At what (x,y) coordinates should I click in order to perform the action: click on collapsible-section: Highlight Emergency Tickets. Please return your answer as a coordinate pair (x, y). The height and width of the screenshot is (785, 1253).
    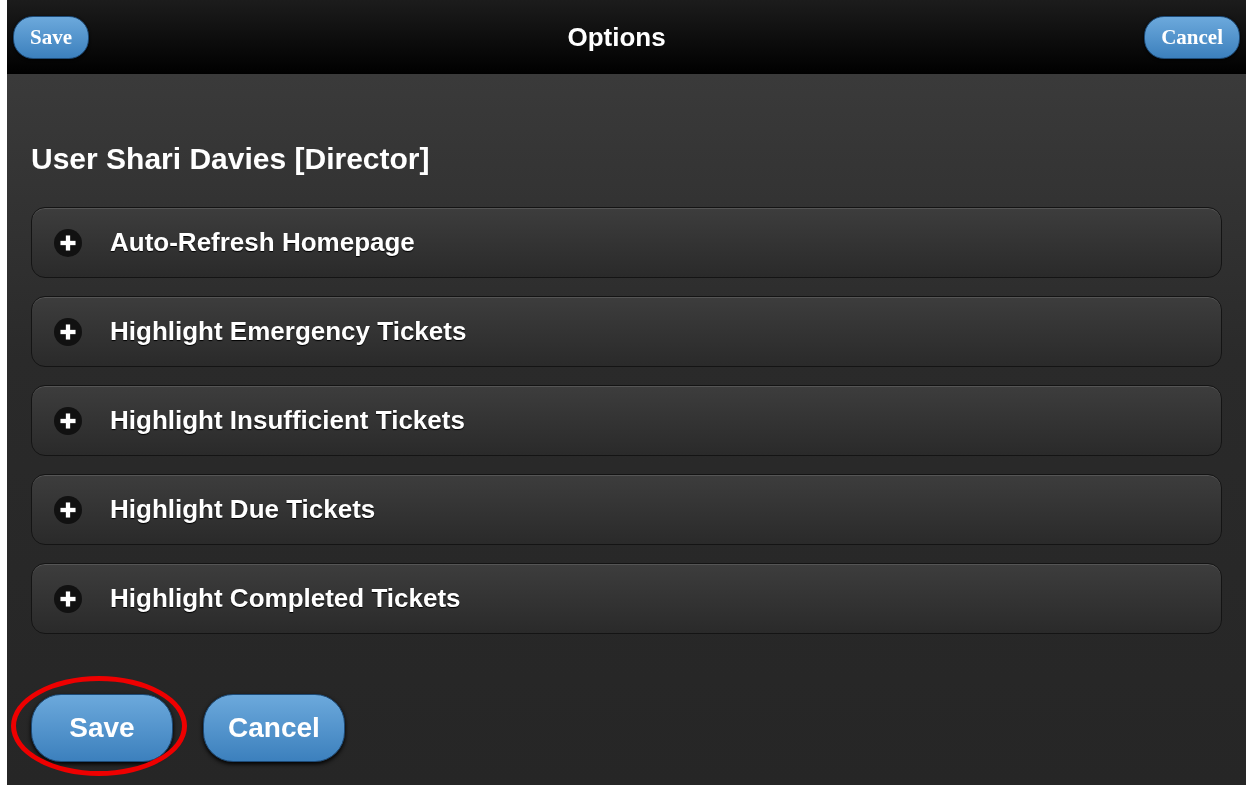
    Looking at the image, I should click on (626, 331).